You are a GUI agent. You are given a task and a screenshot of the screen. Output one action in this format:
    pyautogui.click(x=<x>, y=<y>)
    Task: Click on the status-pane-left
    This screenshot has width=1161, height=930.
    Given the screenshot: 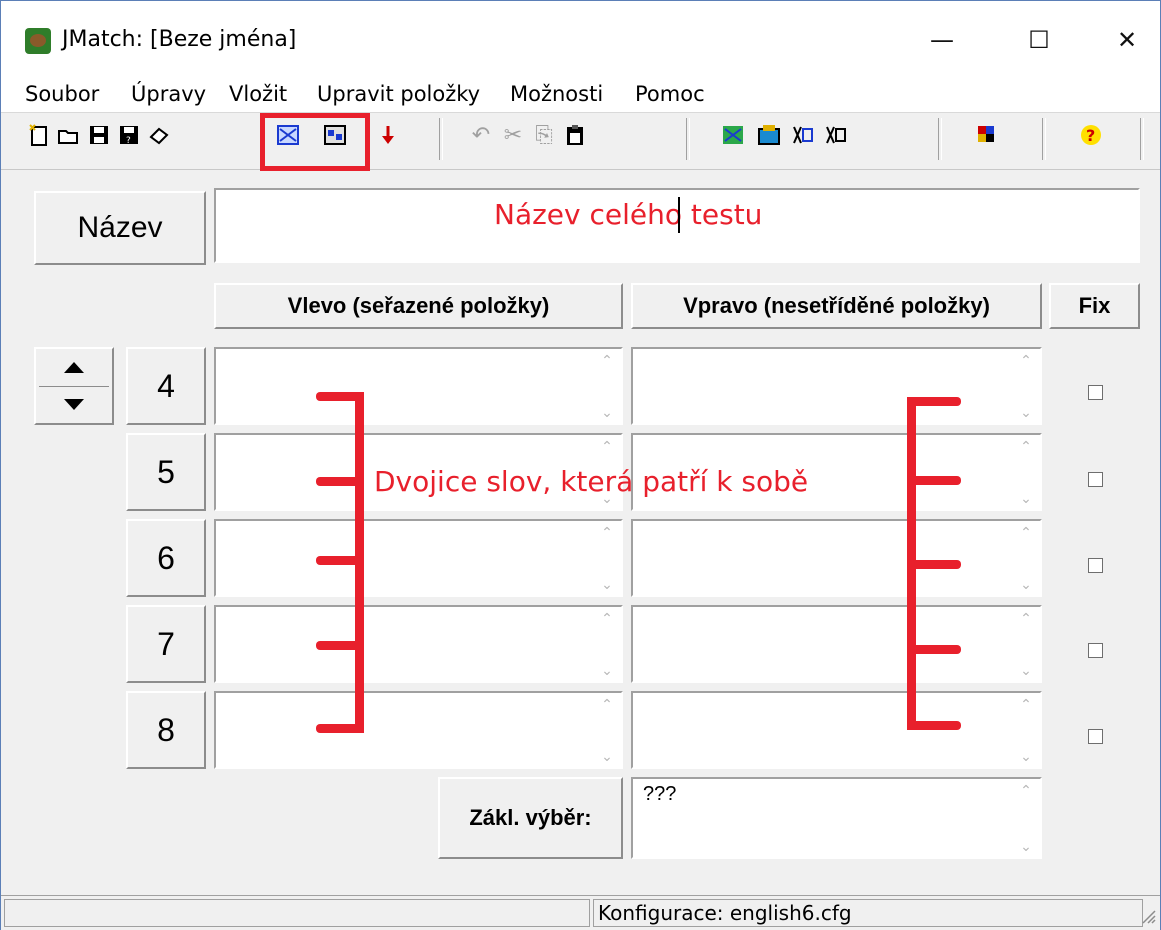 What is the action you would take?
    pyautogui.click(x=297, y=913)
    